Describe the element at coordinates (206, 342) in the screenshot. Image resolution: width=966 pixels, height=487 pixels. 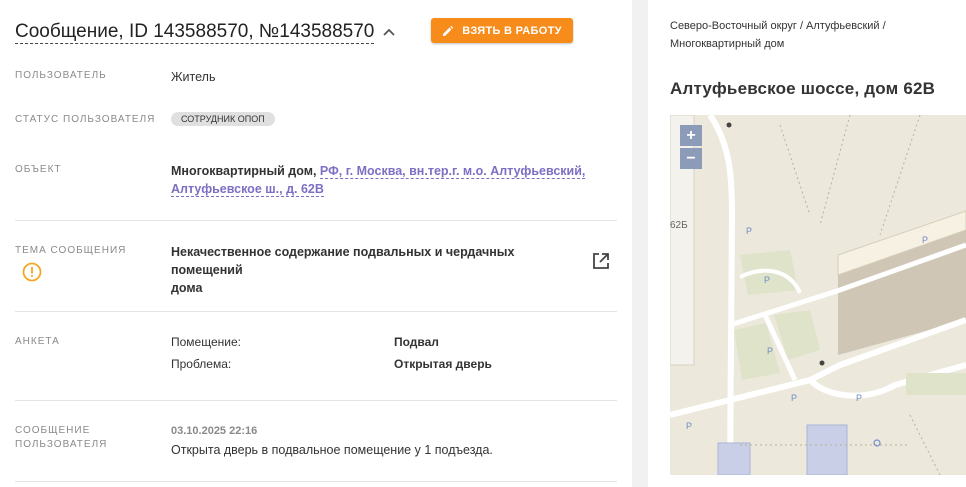
I see `survey-key: Помещение:` at that location.